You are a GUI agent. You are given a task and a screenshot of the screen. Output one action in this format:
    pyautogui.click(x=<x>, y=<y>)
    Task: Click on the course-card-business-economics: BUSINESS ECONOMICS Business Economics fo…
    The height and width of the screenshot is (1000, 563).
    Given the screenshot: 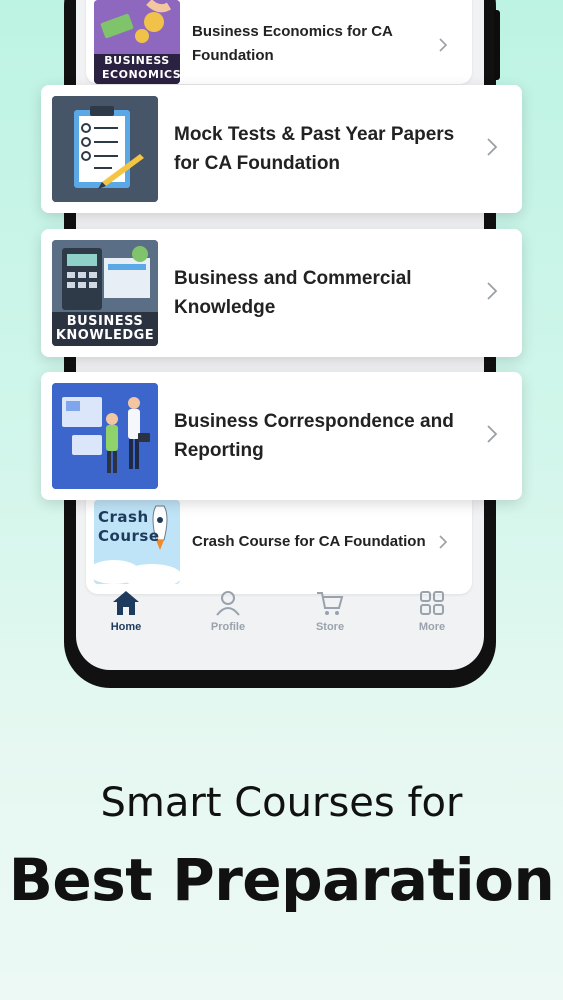 What is the action you would take?
    pyautogui.click(x=279, y=42)
    